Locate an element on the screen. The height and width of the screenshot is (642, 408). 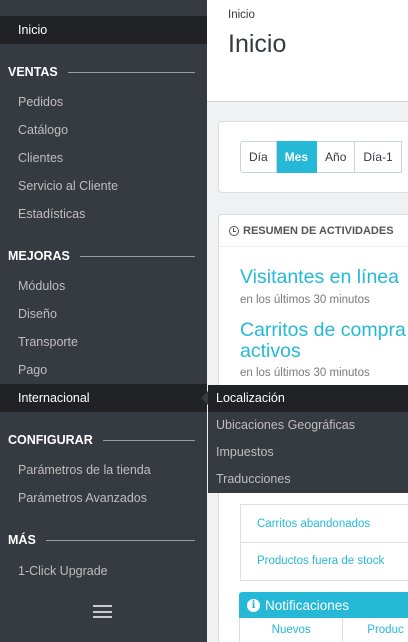
sidebar-item-parametros-tienda: Parámetros de la tienda is located at coordinates (103, 470).